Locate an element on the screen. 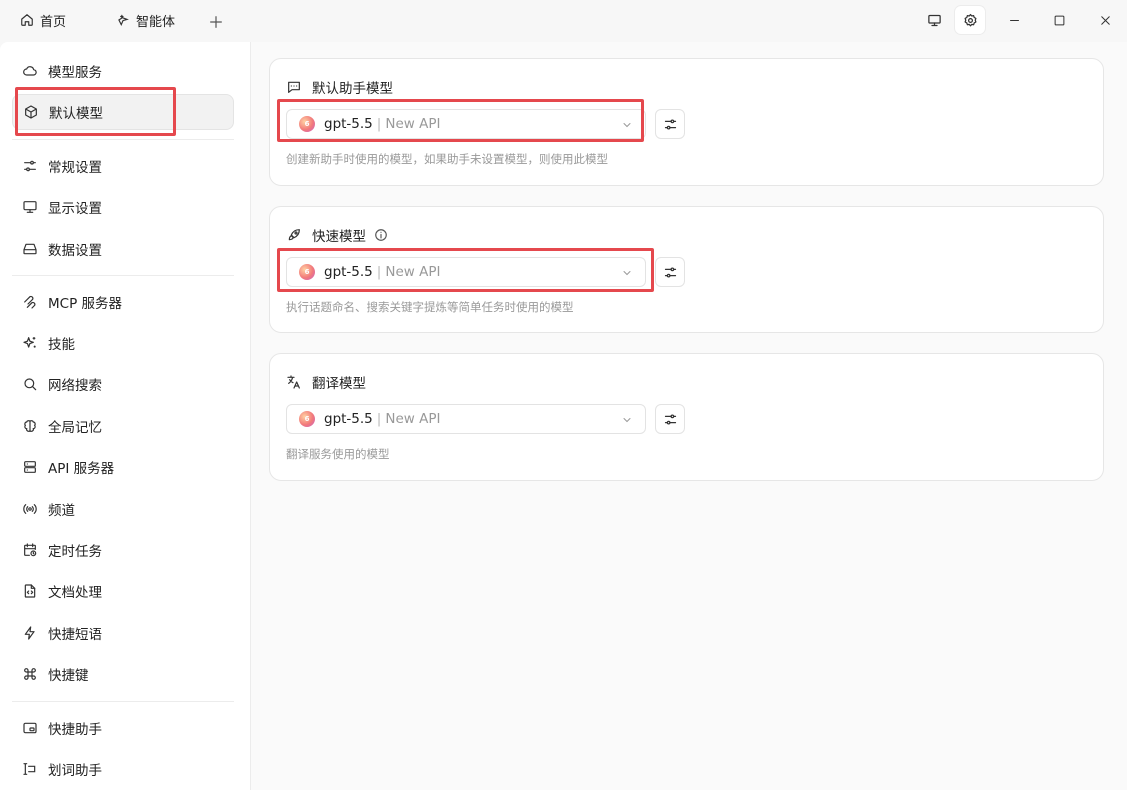 This screenshot has width=1127, height=790. close-button is located at coordinates (1105, 20).